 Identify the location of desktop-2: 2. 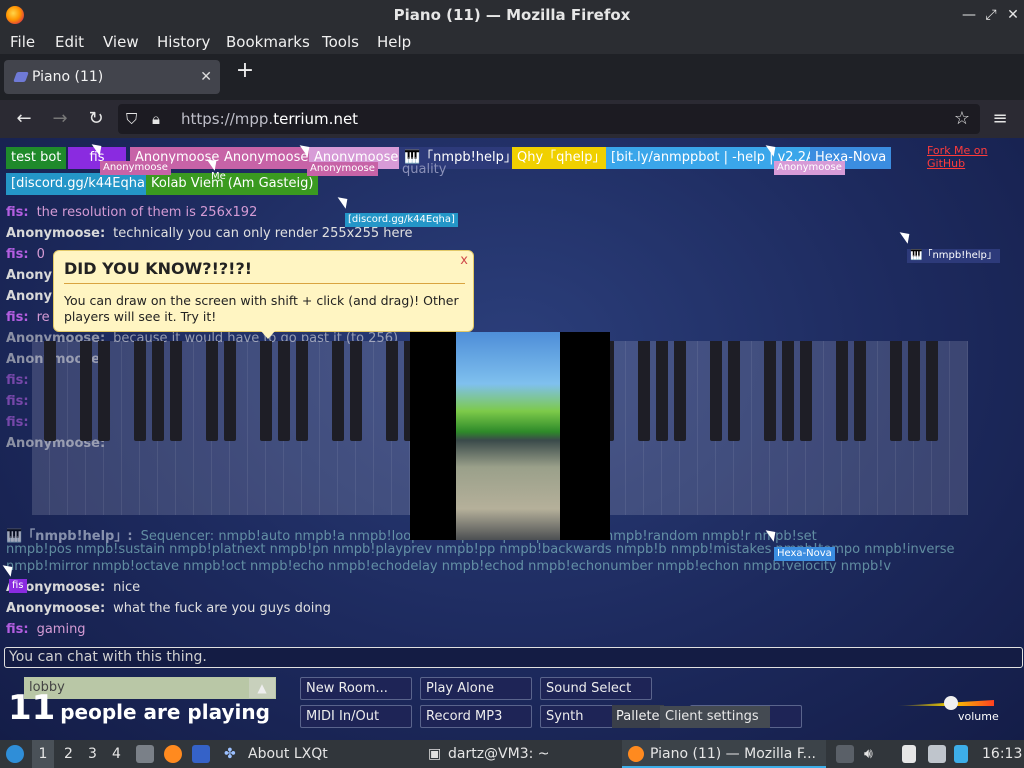
(68, 754).